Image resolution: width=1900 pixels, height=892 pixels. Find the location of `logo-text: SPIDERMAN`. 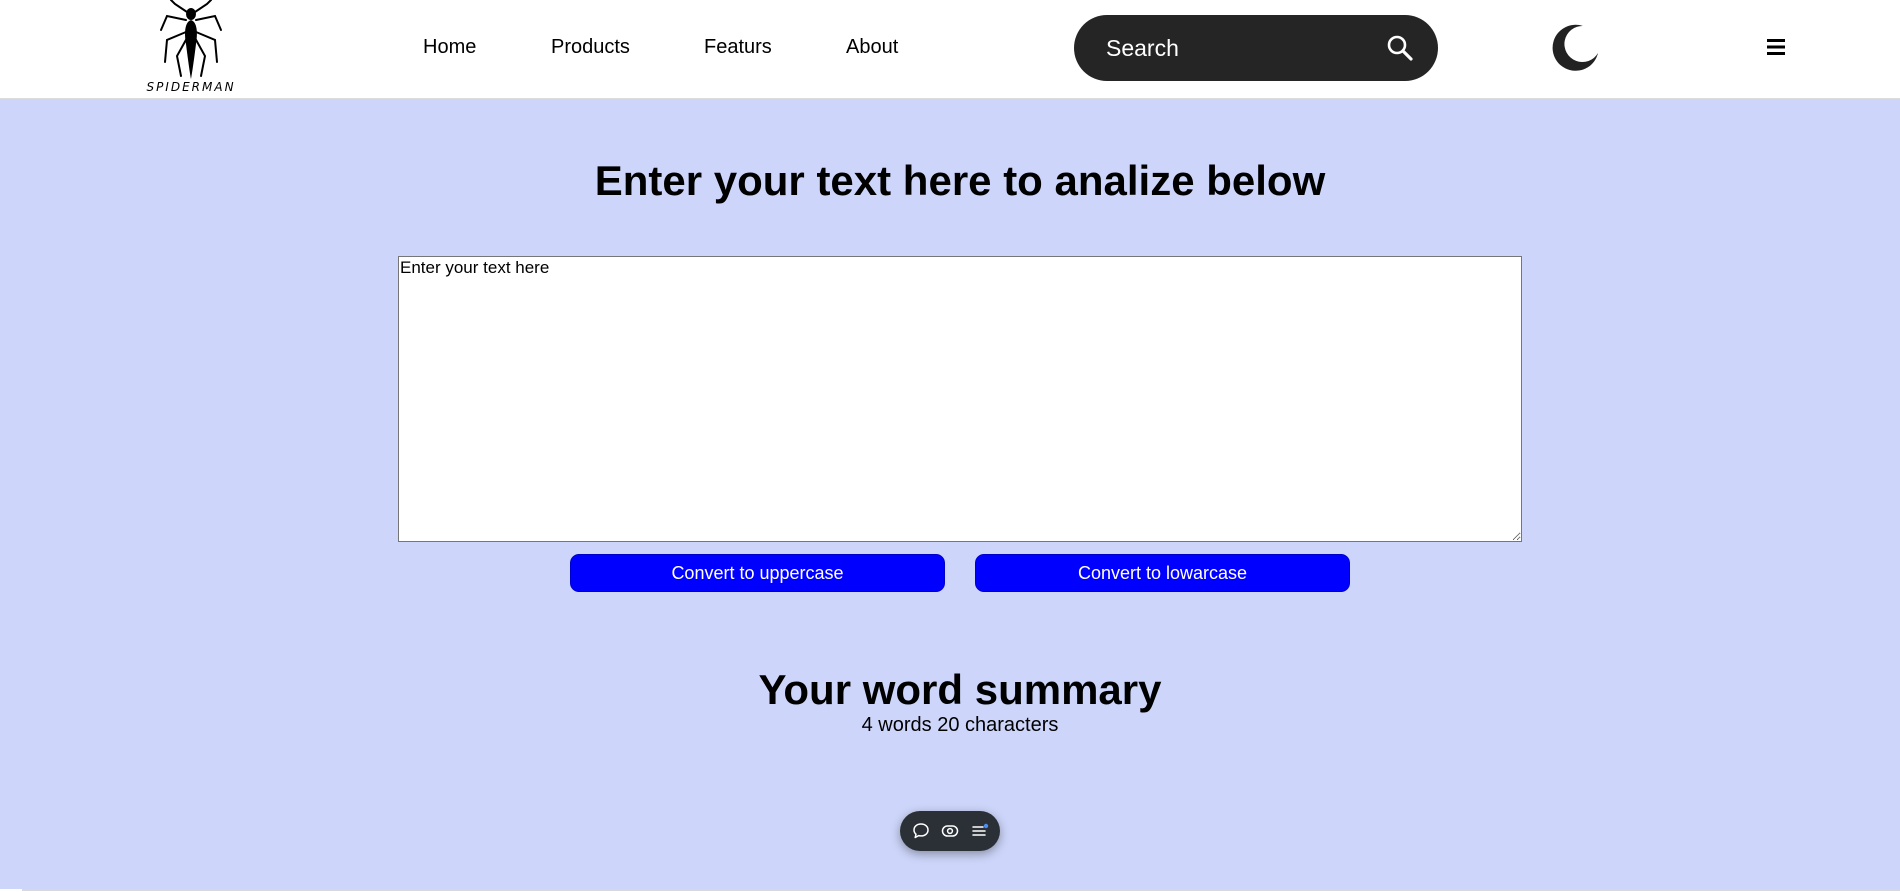

logo-text: SPIDERMAN is located at coordinates (191, 87).